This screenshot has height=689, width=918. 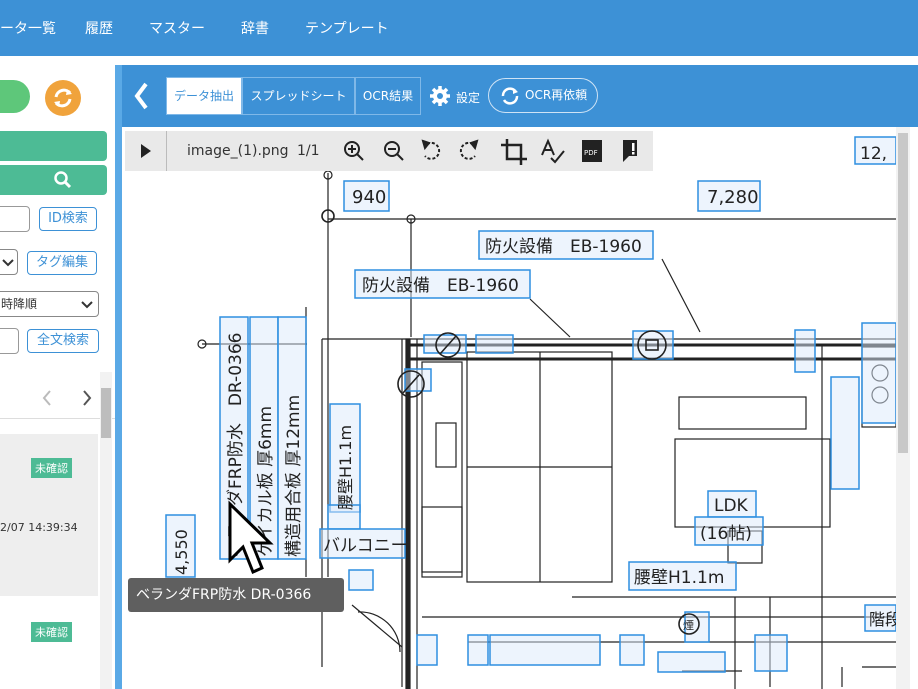 I want to click on sync-icon, so click(x=63, y=98).